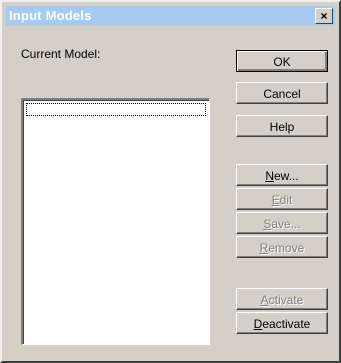  I want to click on current-model-label: Current Model:, so click(61, 54).